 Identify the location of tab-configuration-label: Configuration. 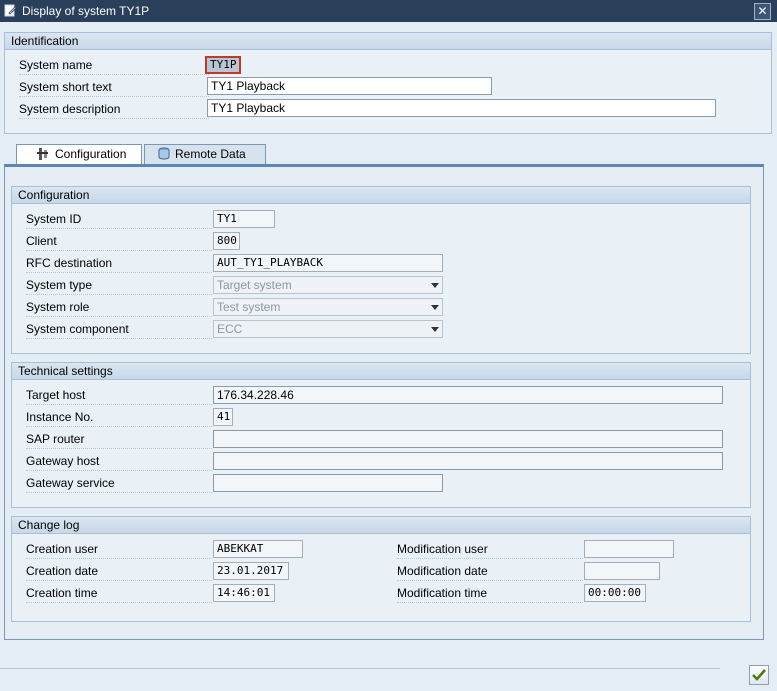
(91, 154).